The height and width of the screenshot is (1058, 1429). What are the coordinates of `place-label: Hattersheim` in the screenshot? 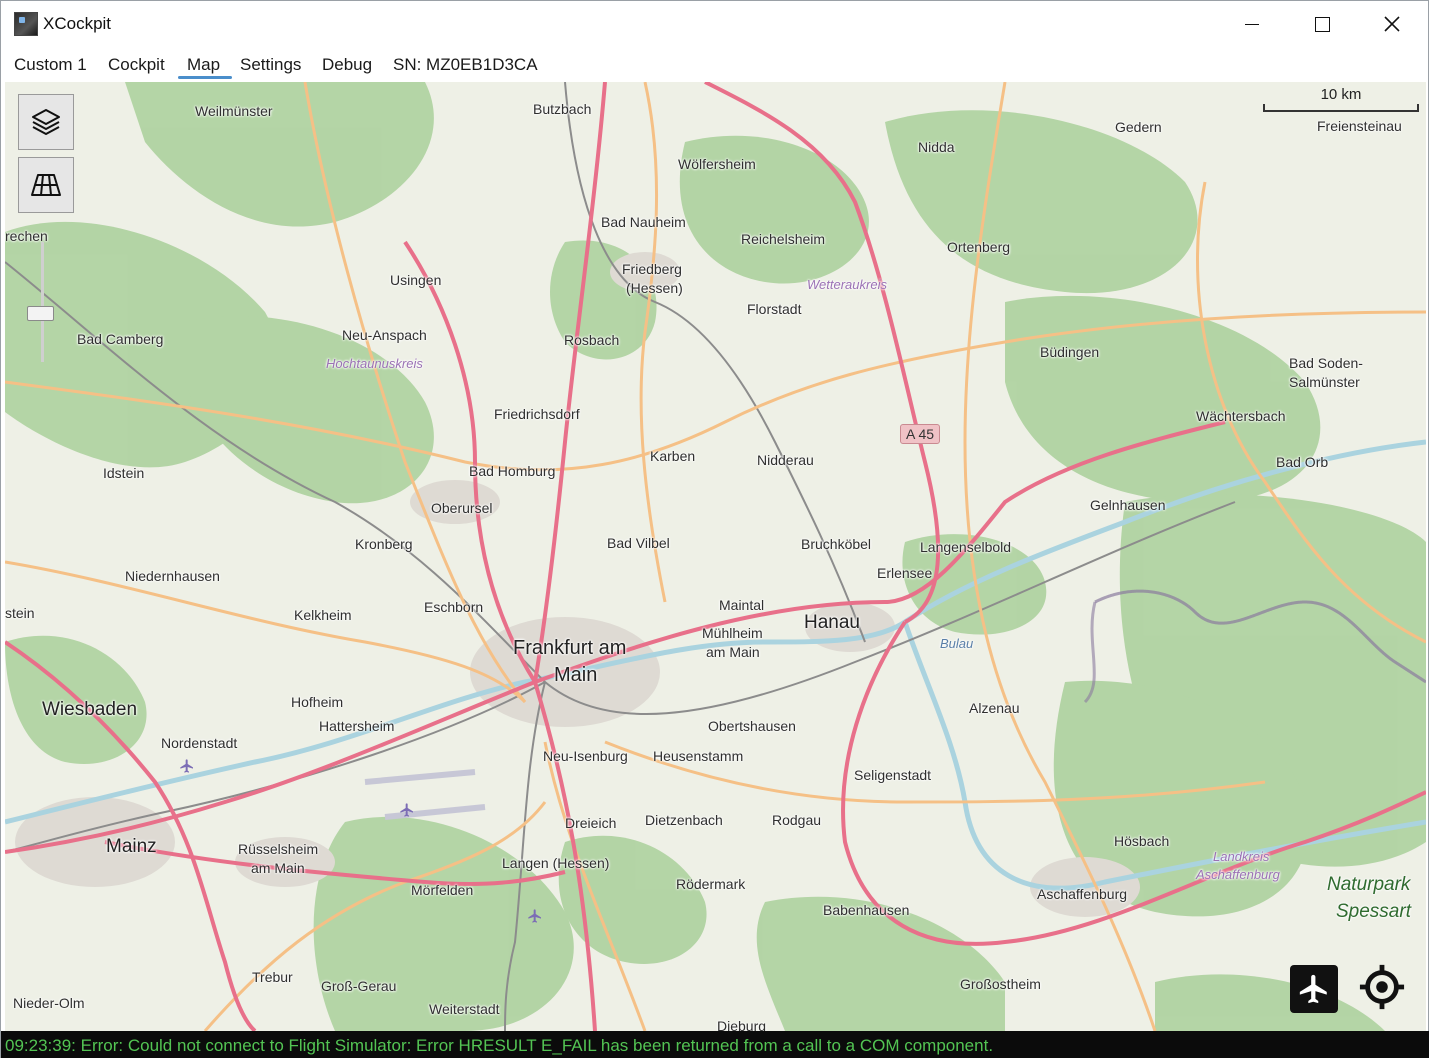 It's located at (357, 726).